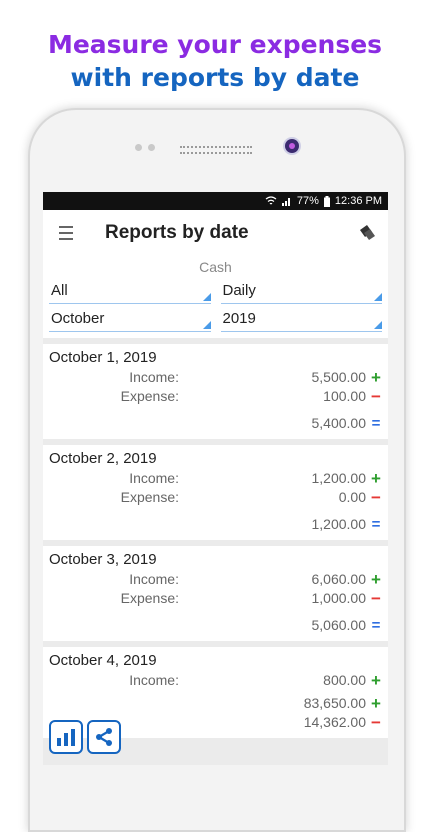  Describe the element at coordinates (66, 233) in the screenshot. I see `menu-icon` at that location.